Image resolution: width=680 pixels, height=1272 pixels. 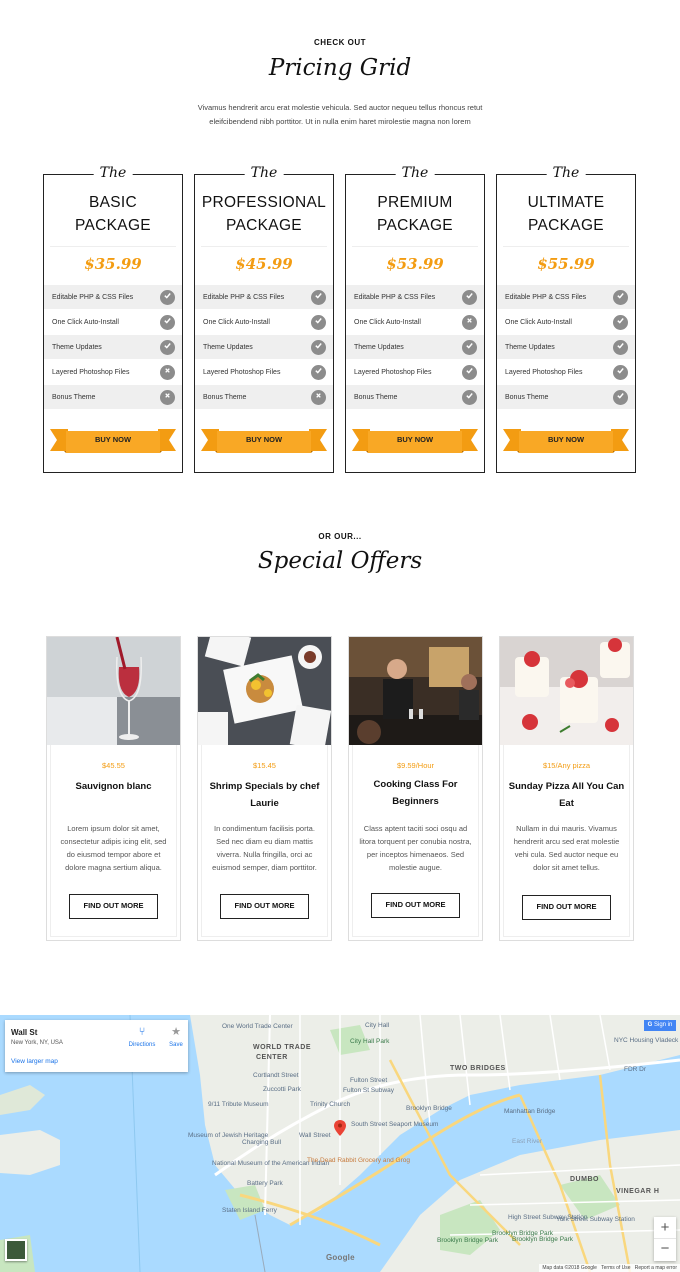 What do you see at coordinates (113, 264) in the screenshot?
I see `package-price: $35.99` at bounding box center [113, 264].